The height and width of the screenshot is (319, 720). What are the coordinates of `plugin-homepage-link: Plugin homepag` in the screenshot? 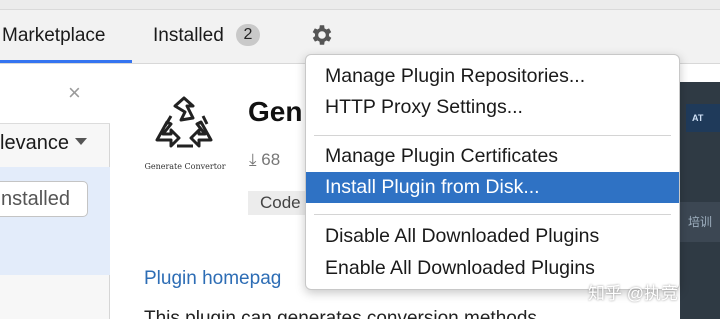 It's located at (212, 279).